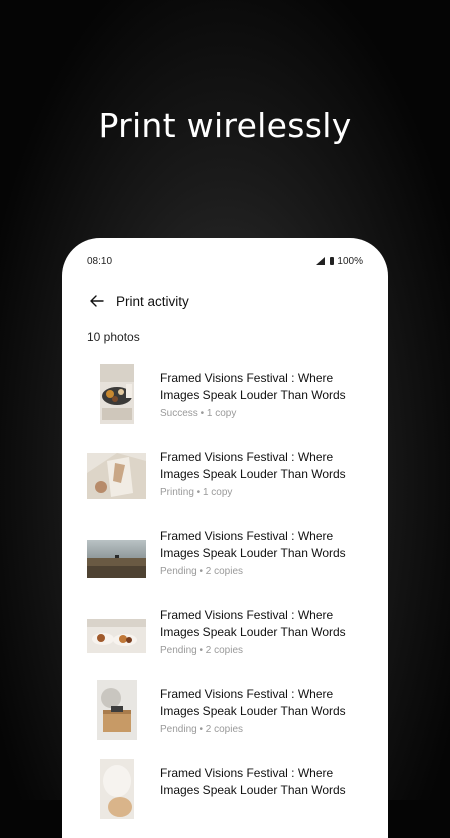 This screenshot has height=838, width=450. Describe the element at coordinates (225, 261) in the screenshot. I see `status-bar: 08:10 100%` at that location.